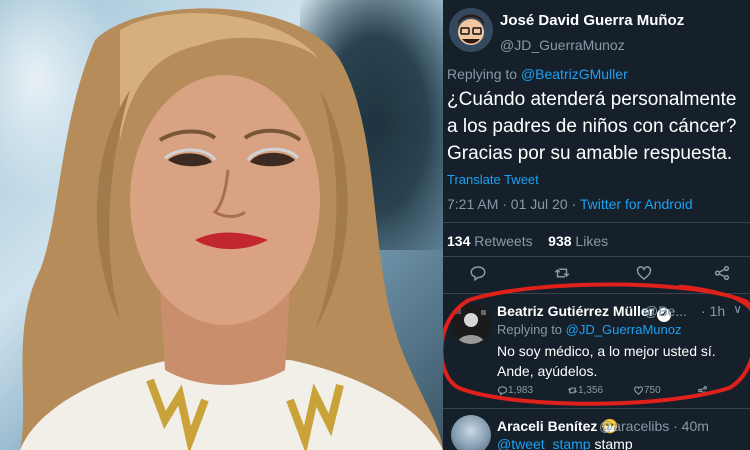  I want to click on next-tweet-text: @tweet_stamp stamp, so click(565, 443).